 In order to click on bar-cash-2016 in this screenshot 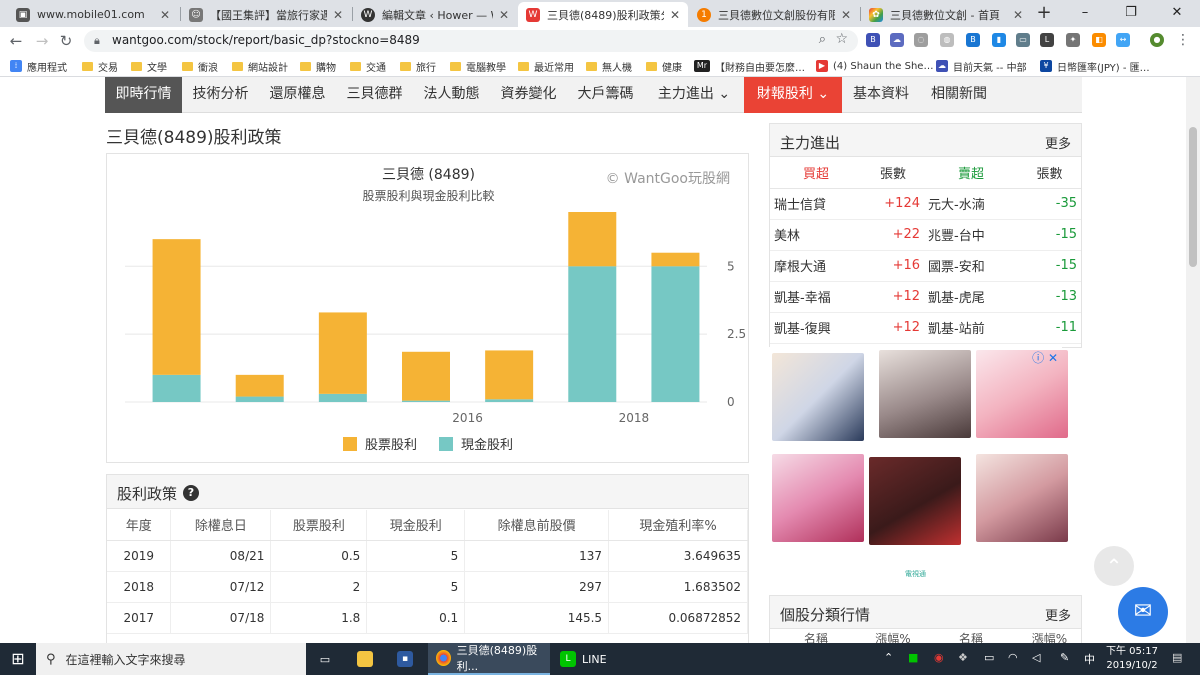, I will do `click(426, 401)`.